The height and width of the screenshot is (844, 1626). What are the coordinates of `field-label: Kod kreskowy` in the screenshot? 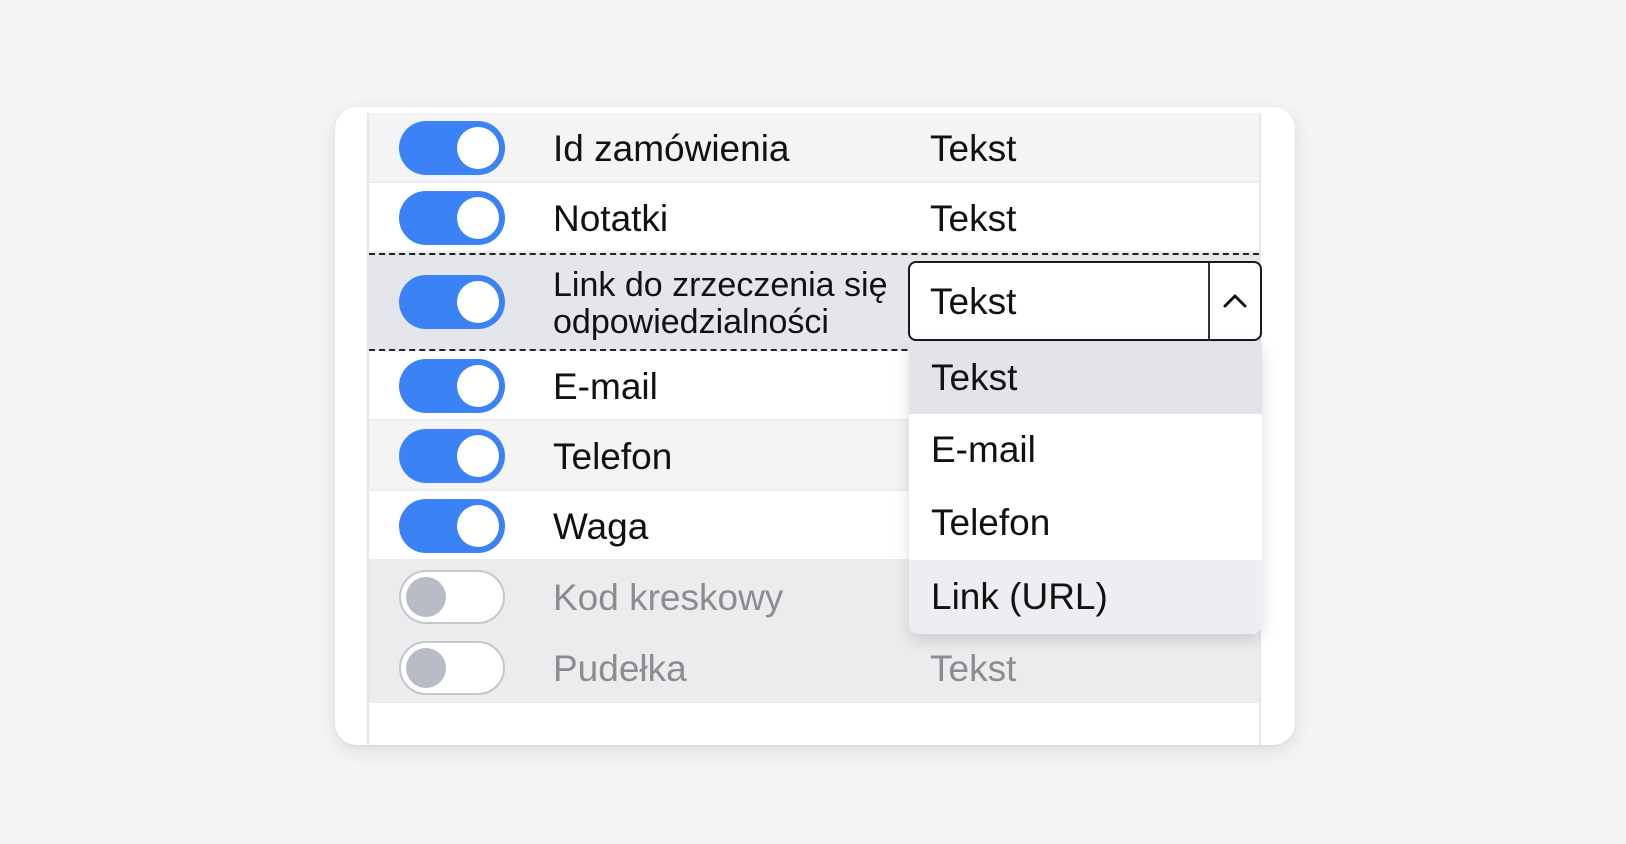 It's located at (668, 597).